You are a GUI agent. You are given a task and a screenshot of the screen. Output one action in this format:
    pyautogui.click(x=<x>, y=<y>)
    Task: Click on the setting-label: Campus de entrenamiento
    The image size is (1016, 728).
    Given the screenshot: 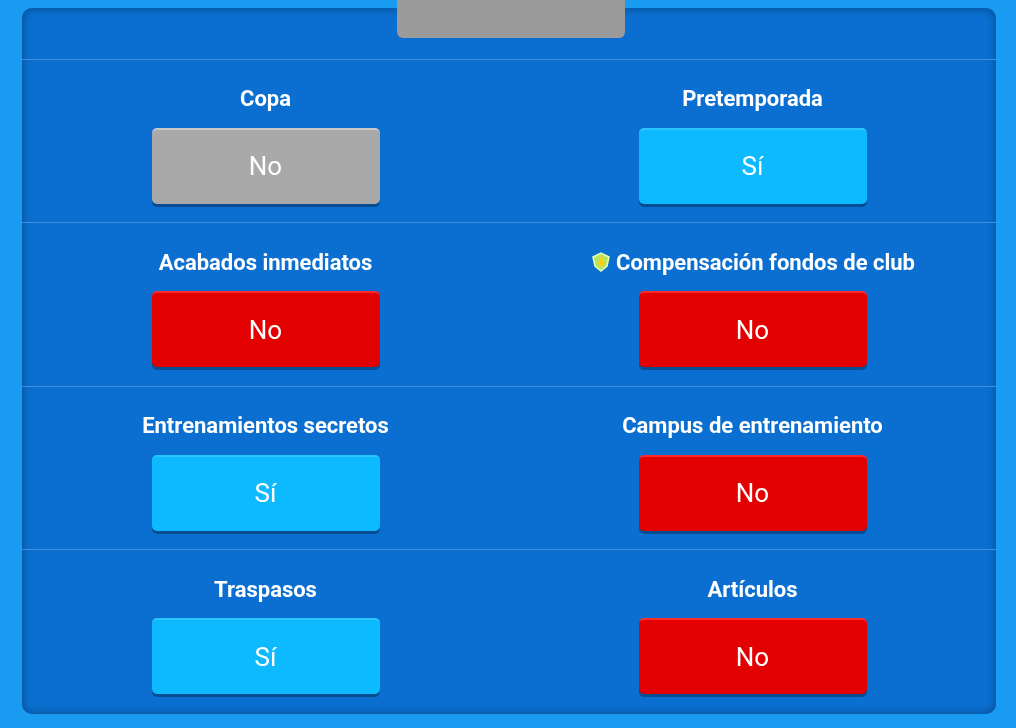 What is the action you would take?
    pyautogui.click(x=752, y=426)
    